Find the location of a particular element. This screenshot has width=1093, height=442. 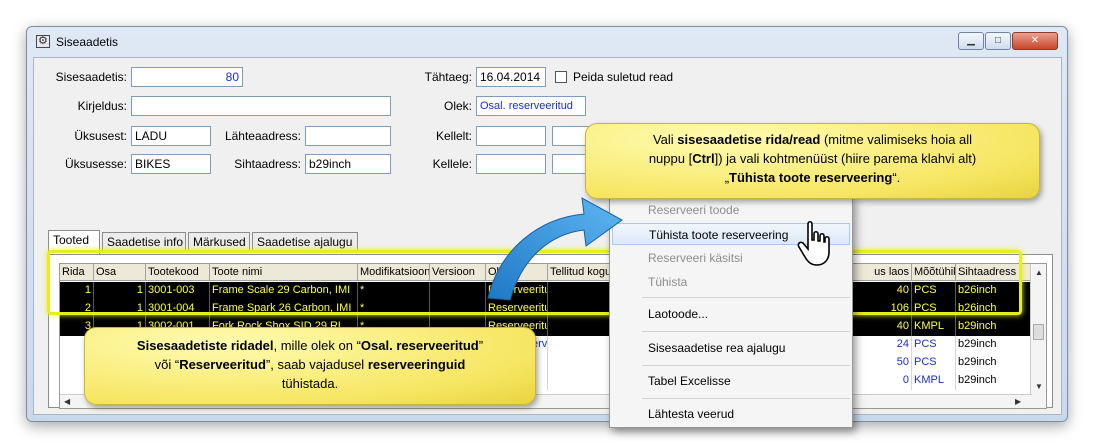

sisesaadetis-field: 80 is located at coordinates (187, 77).